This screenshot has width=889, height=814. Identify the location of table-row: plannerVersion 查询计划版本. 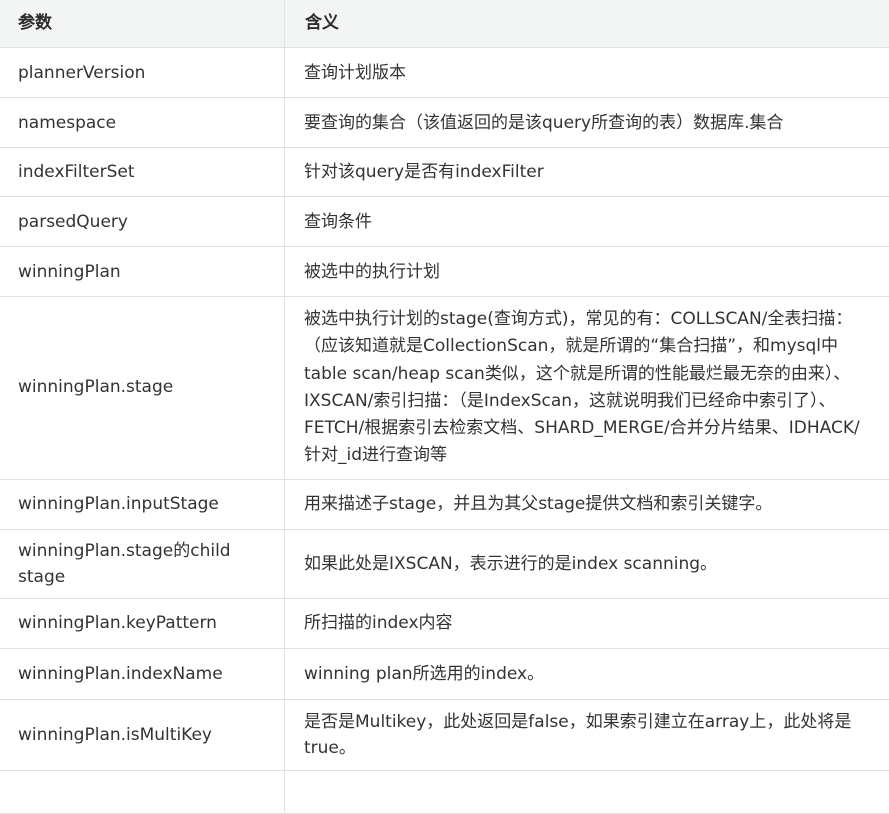
(444, 73).